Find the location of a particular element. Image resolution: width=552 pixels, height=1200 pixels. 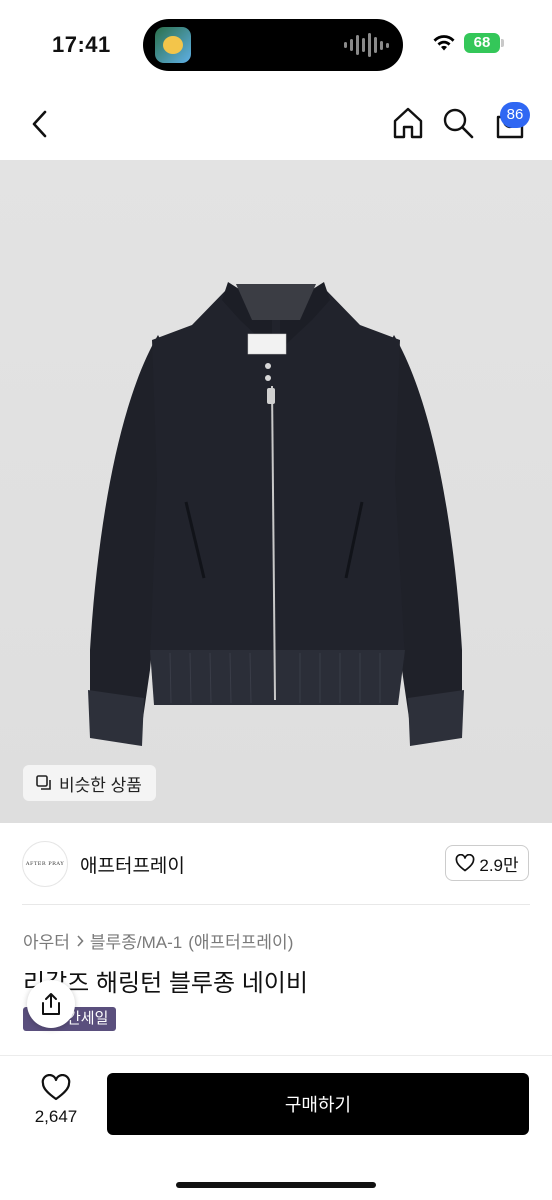

search-button is located at coordinates (458, 123).